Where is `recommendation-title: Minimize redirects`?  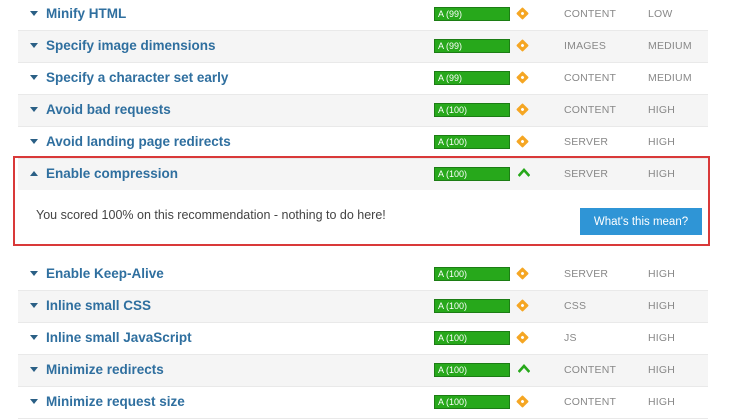 recommendation-title: Minimize redirects is located at coordinates (105, 369).